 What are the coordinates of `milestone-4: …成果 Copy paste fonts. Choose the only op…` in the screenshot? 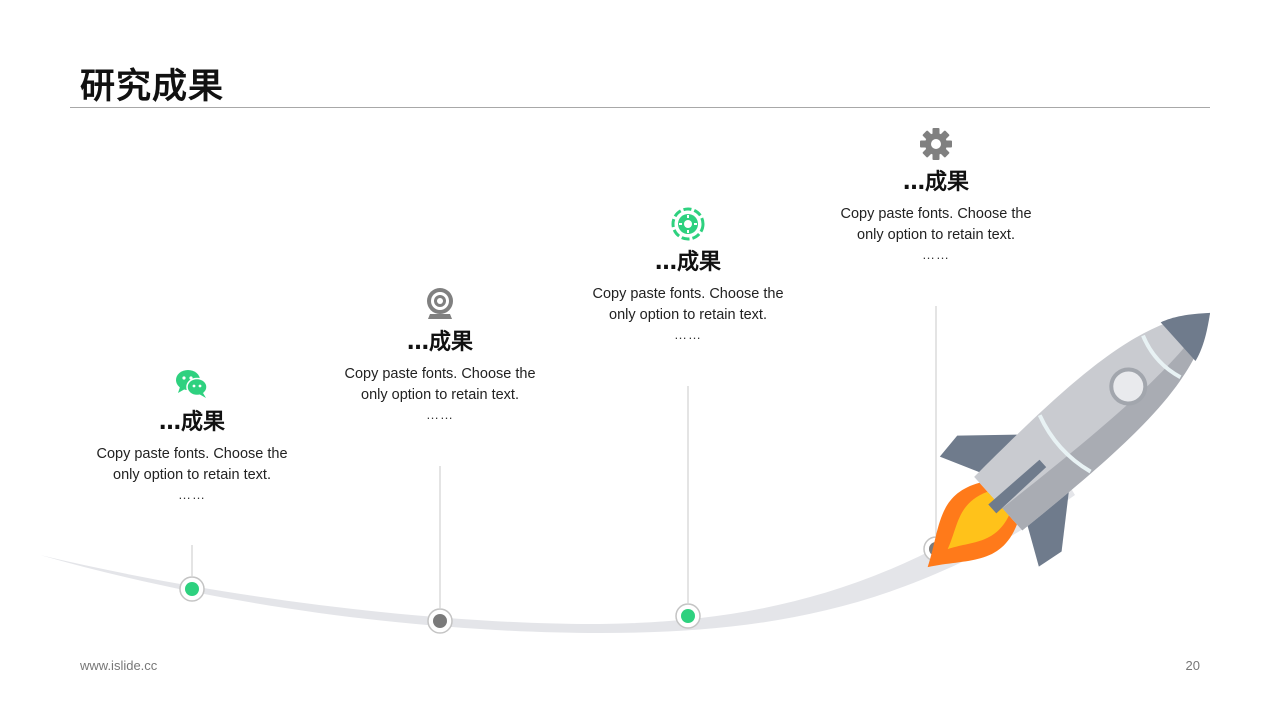 It's located at (936, 195).